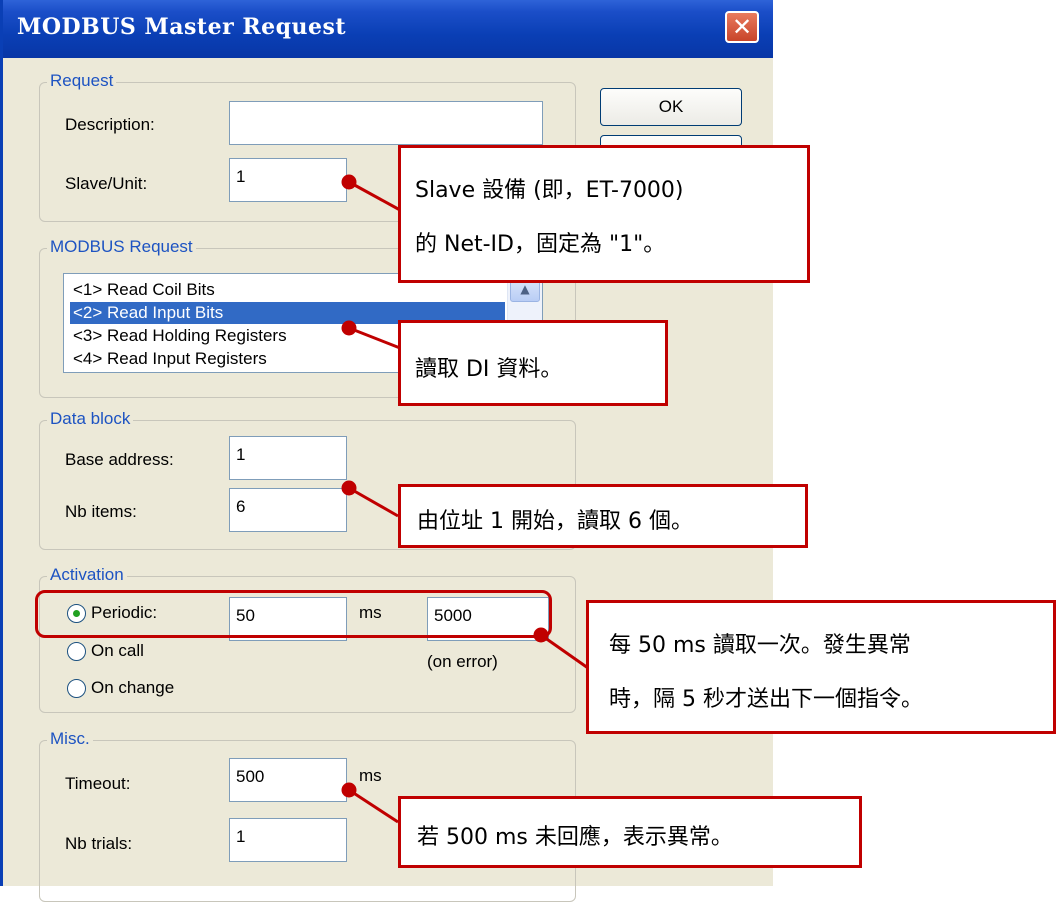 This screenshot has width=1056, height=902. I want to click on timeout-callout-text: 若 500 ms 未回應，表示異常。, so click(575, 837).